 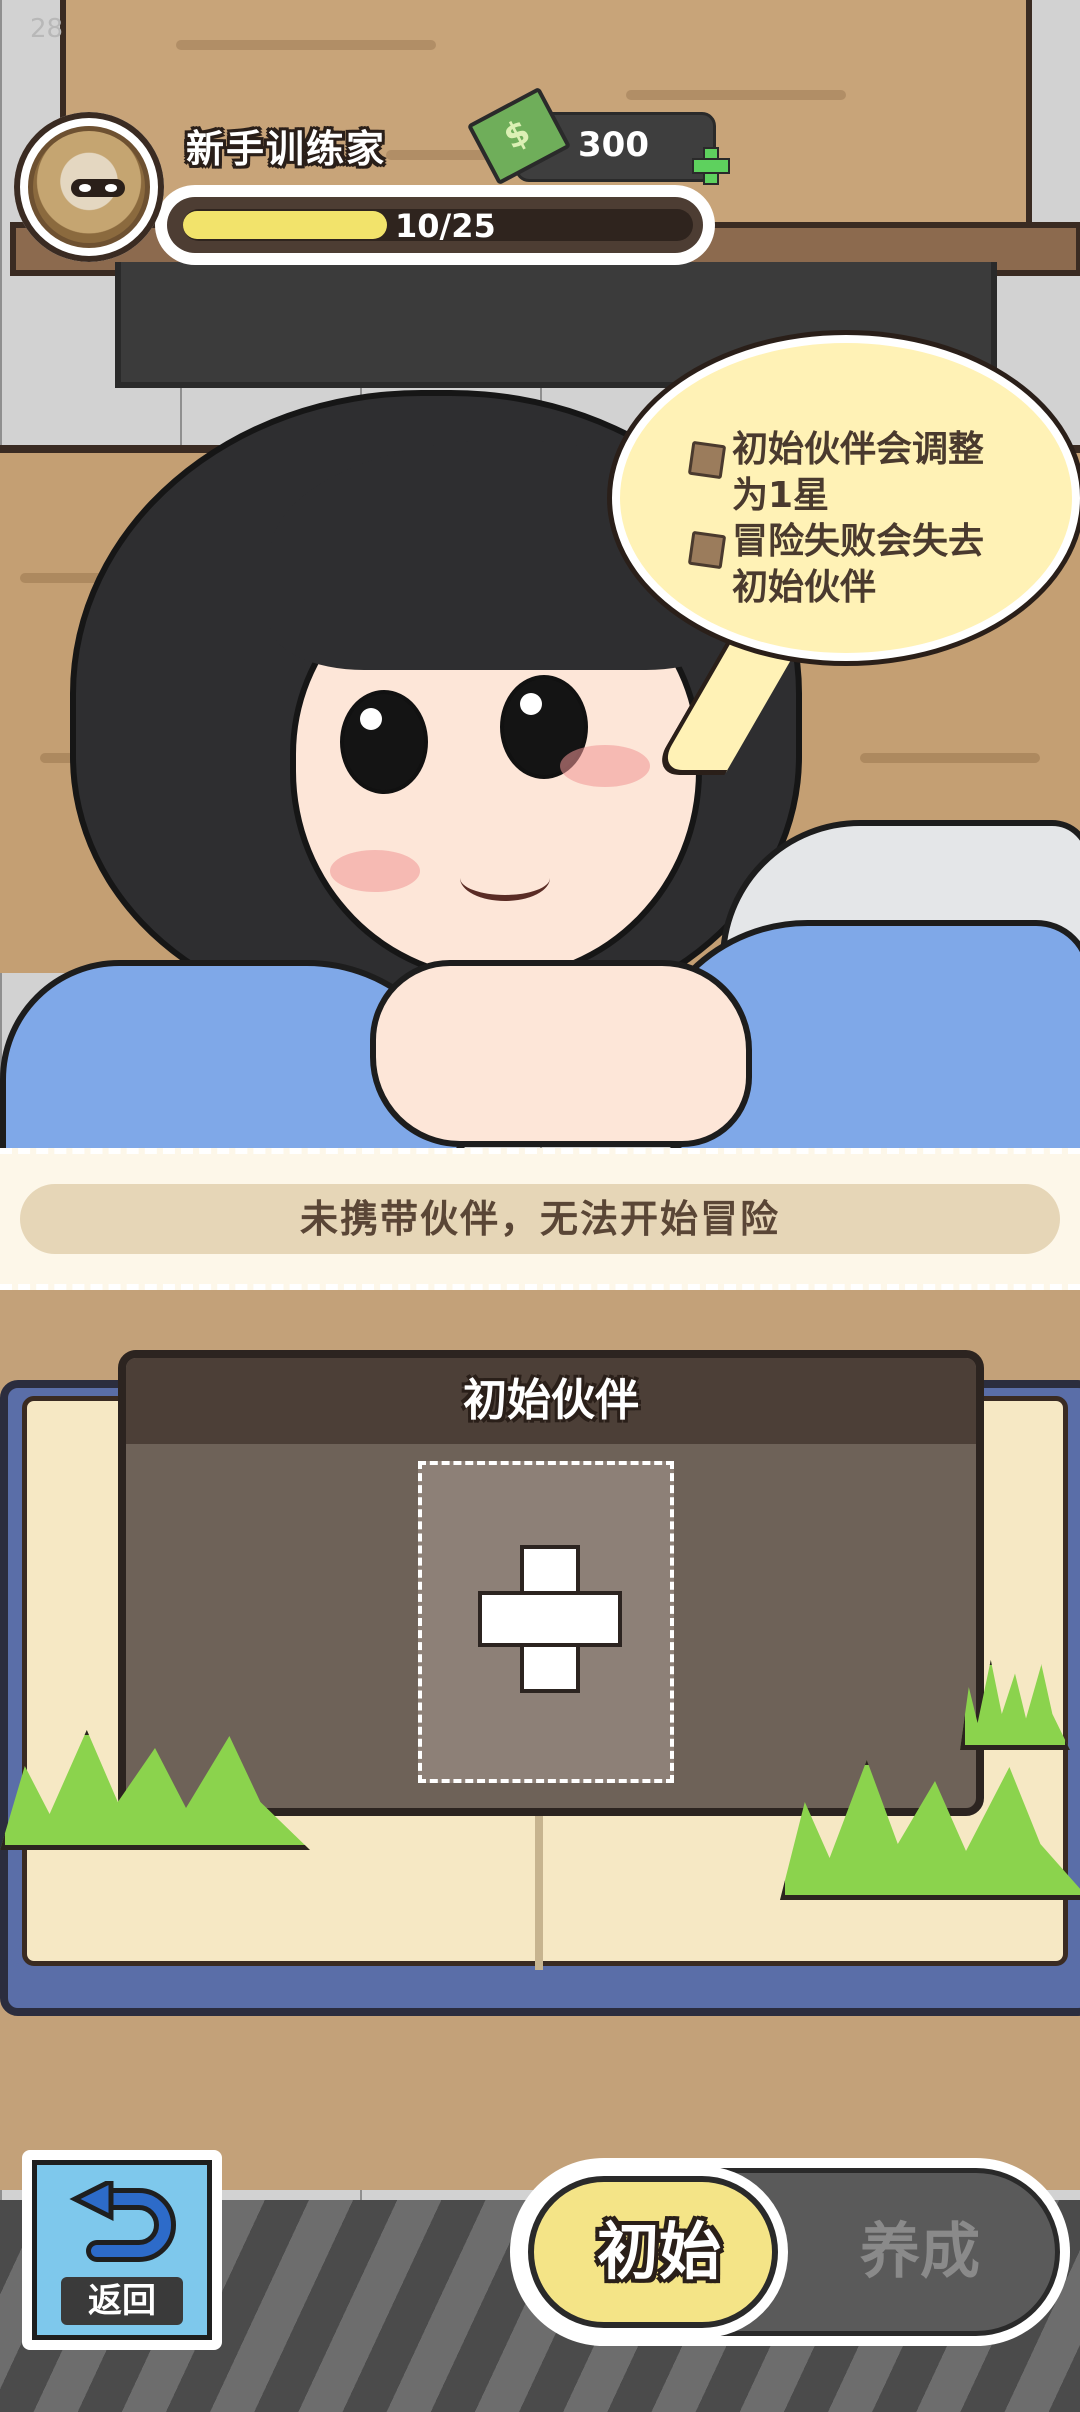 I want to click on notice-banner: 未携带伙伴，无法开始冒险, so click(x=540, y=1219).